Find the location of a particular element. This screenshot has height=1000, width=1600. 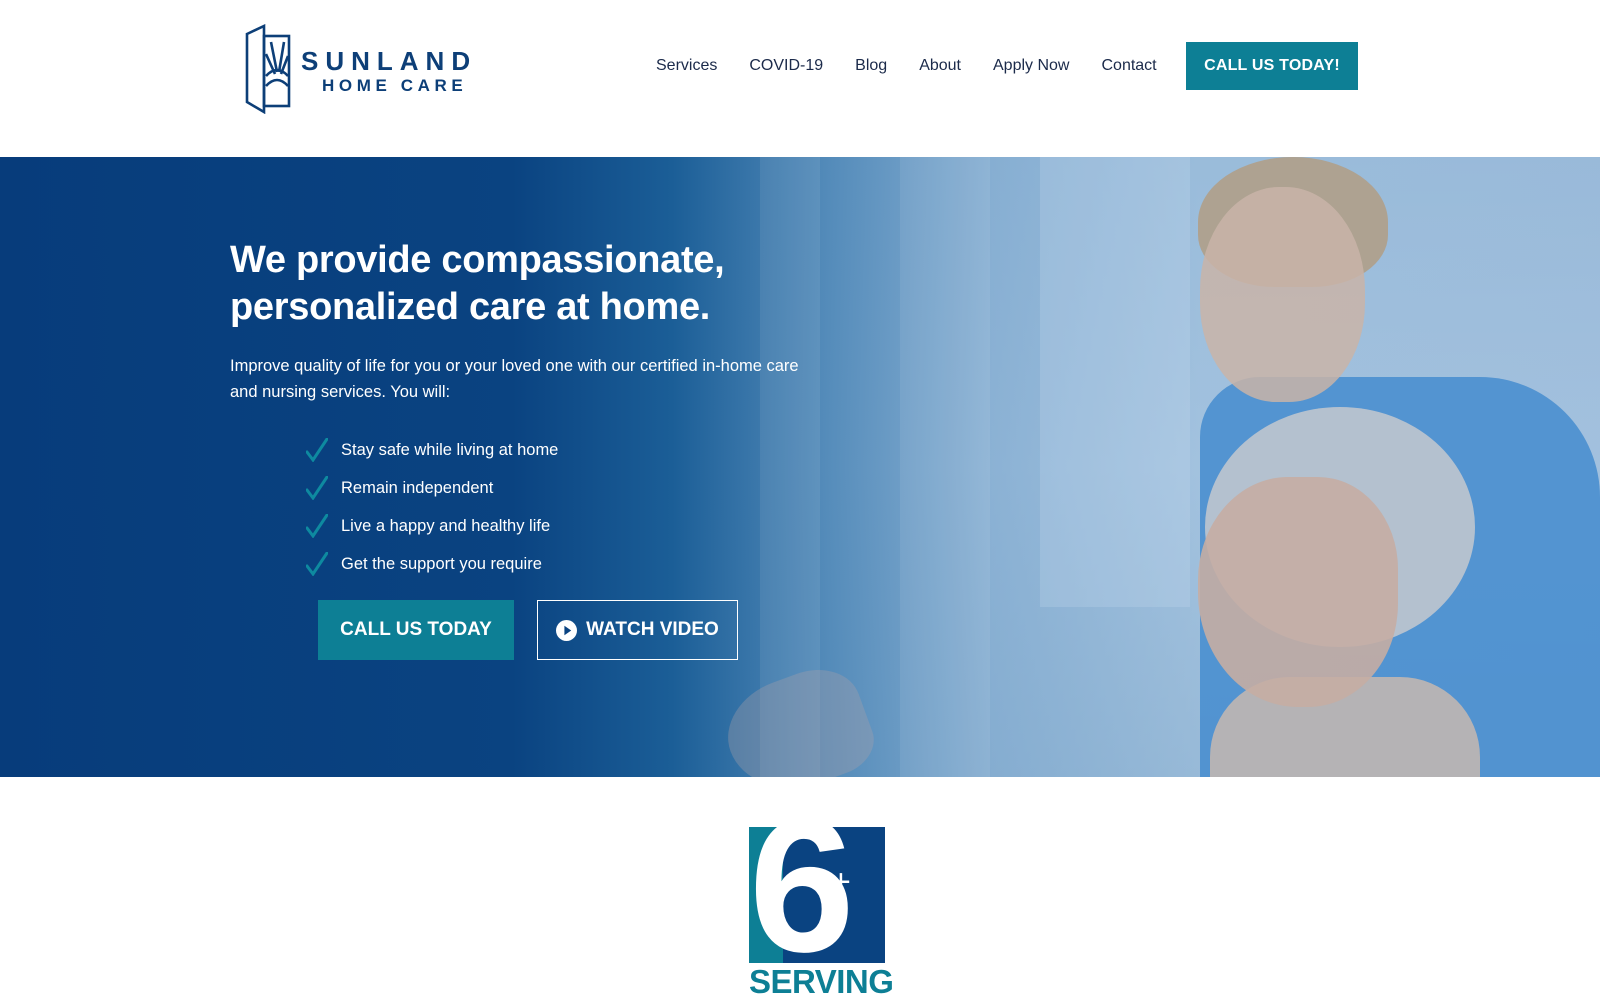

logo-link: SUNLAND HOME CARE is located at coordinates (364, 70).